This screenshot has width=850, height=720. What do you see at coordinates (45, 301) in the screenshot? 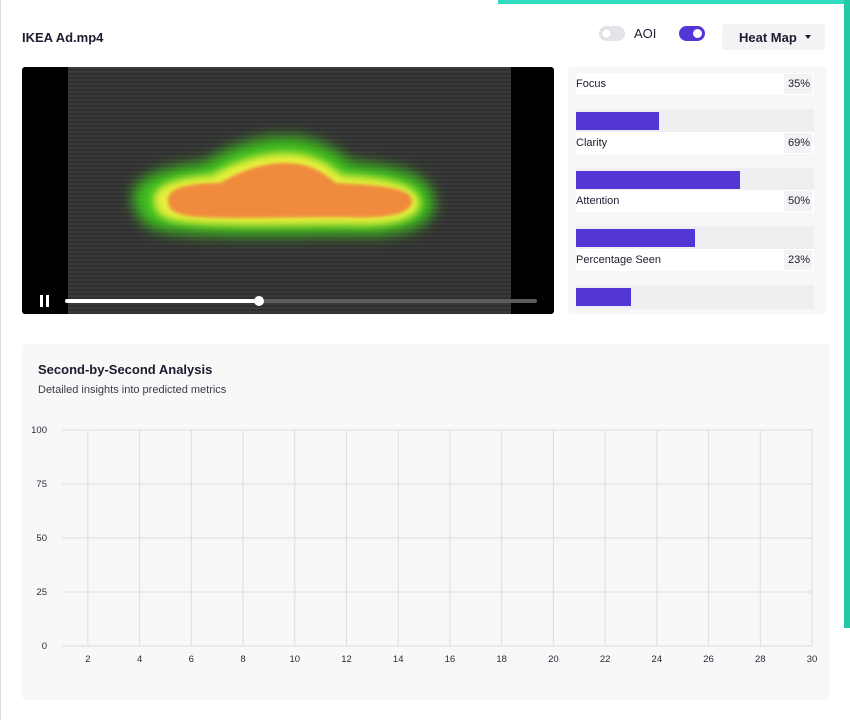
I see `pause-icon` at bounding box center [45, 301].